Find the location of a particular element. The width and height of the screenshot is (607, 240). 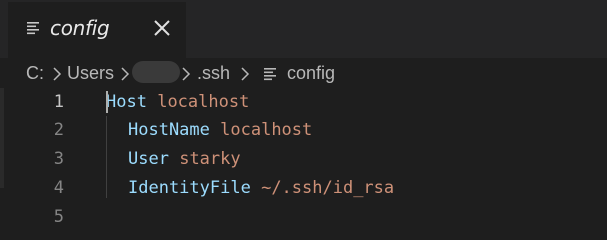

code-text: IdentityFile ~/.ssh/id_rsa is located at coordinates (261, 188).